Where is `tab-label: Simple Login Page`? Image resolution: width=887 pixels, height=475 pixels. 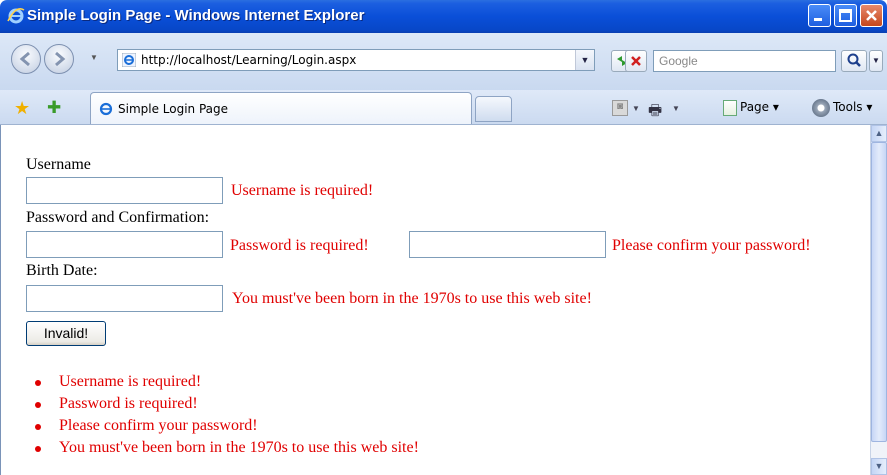
tab-label: Simple Login Page is located at coordinates (173, 109).